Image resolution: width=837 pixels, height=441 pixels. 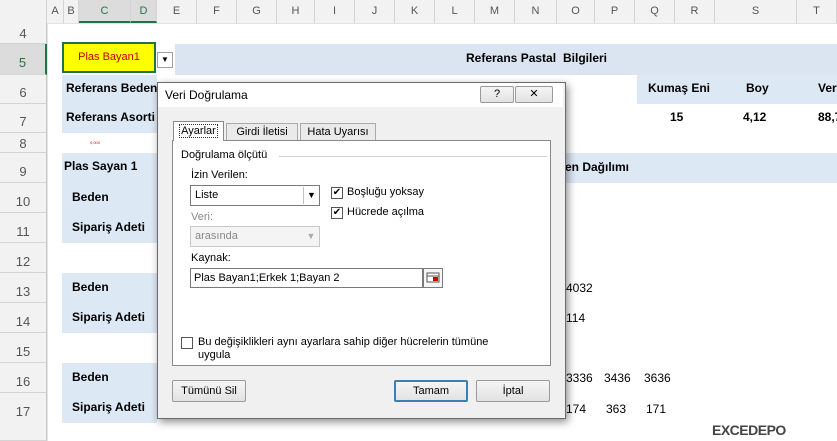 I want to click on col-header-n: N, so click(x=536, y=11).